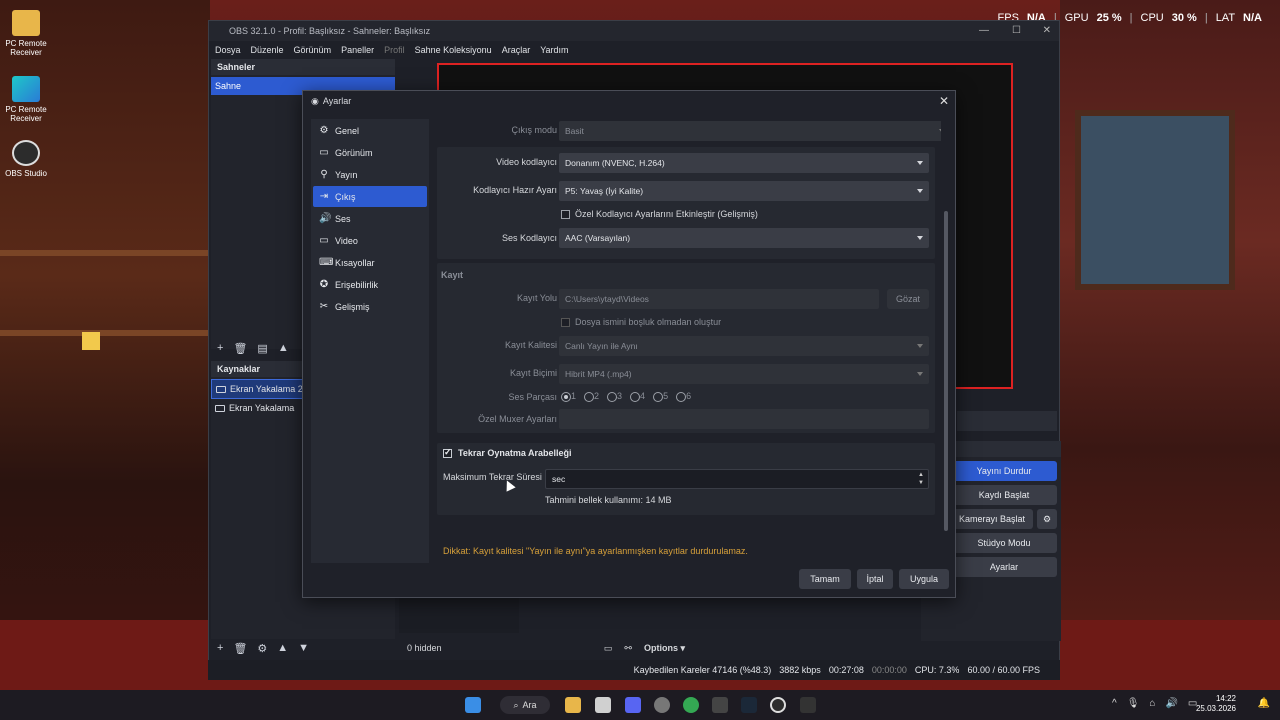  I want to click on settings-button: Ayarlar, so click(1004, 567).